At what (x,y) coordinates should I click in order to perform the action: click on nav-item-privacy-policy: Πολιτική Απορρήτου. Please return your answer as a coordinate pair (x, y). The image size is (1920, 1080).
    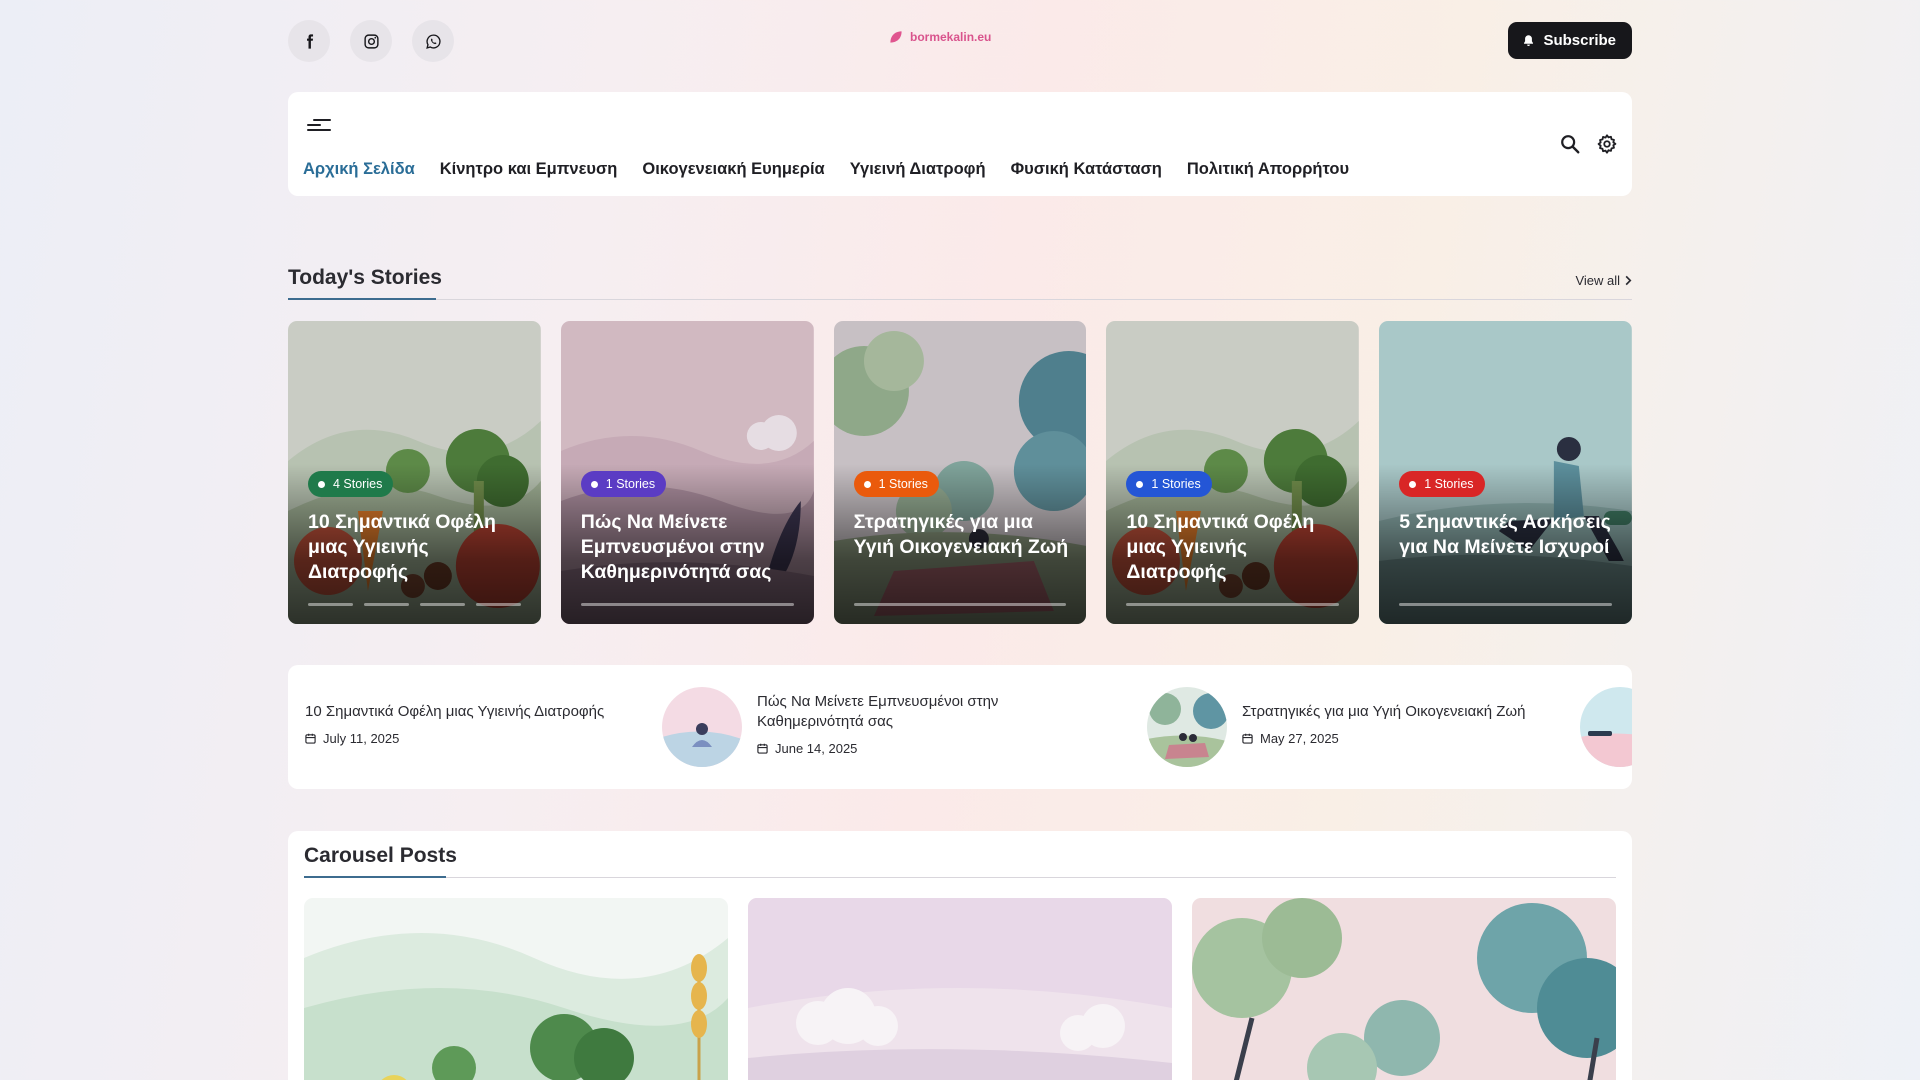
    Looking at the image, I should click on (1268, 169).